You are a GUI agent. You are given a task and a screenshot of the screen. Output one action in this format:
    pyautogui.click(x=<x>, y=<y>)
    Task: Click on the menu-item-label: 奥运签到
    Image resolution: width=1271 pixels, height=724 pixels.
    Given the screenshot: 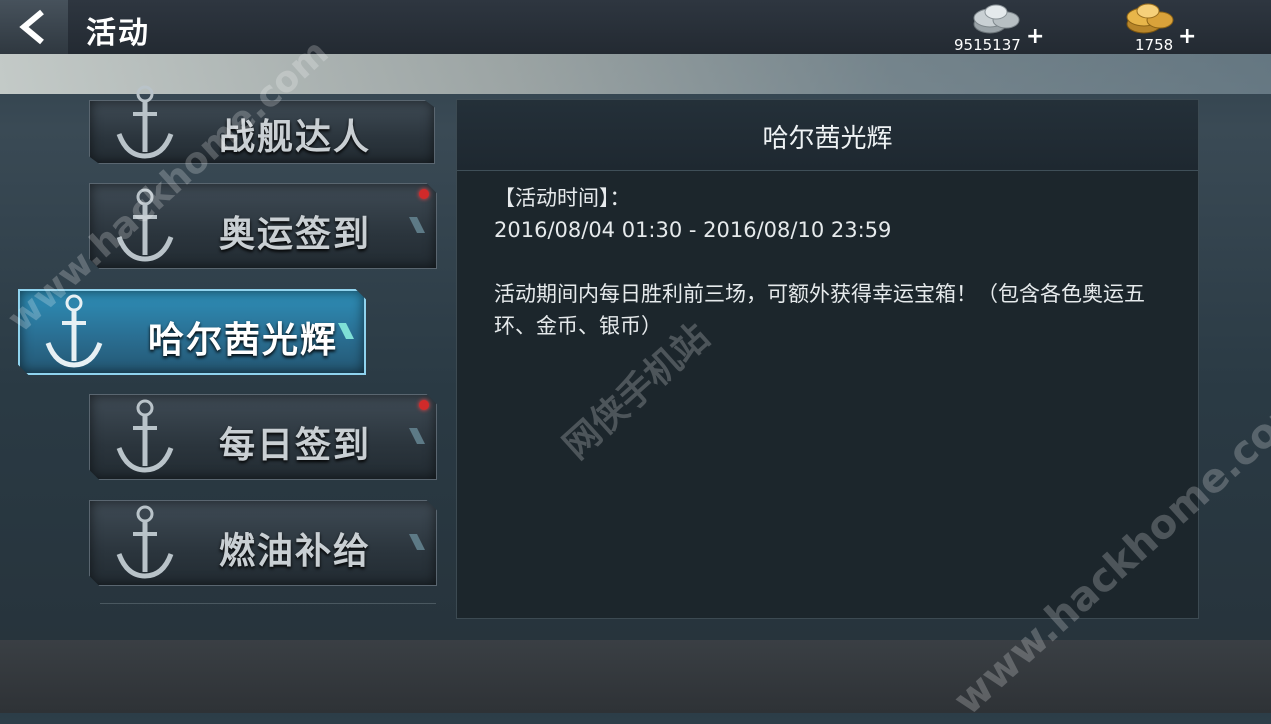 What is the action you would take?
    pyautogui.click(x=295, y=234)
    